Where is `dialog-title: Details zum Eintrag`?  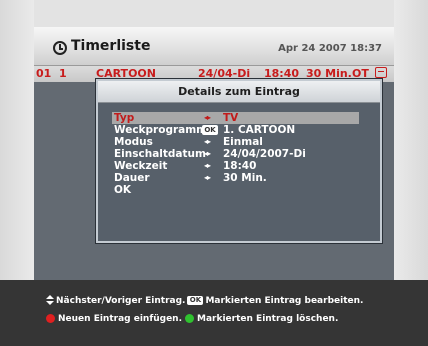
dialog-title: Details zum Eintrag is located at coordinates (239, 91).